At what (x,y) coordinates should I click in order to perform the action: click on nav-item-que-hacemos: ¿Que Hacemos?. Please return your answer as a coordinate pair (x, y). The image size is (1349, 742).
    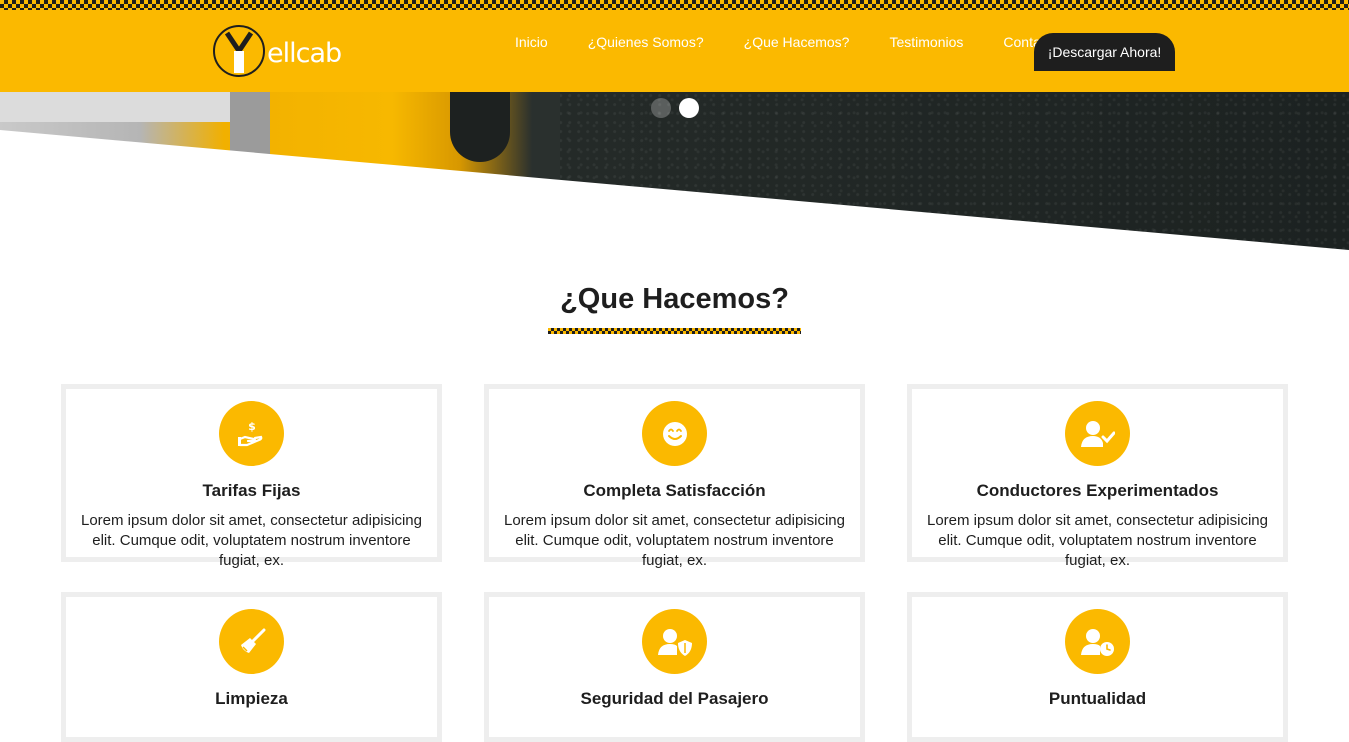
    Looking at the image, I should click on (797, 42).